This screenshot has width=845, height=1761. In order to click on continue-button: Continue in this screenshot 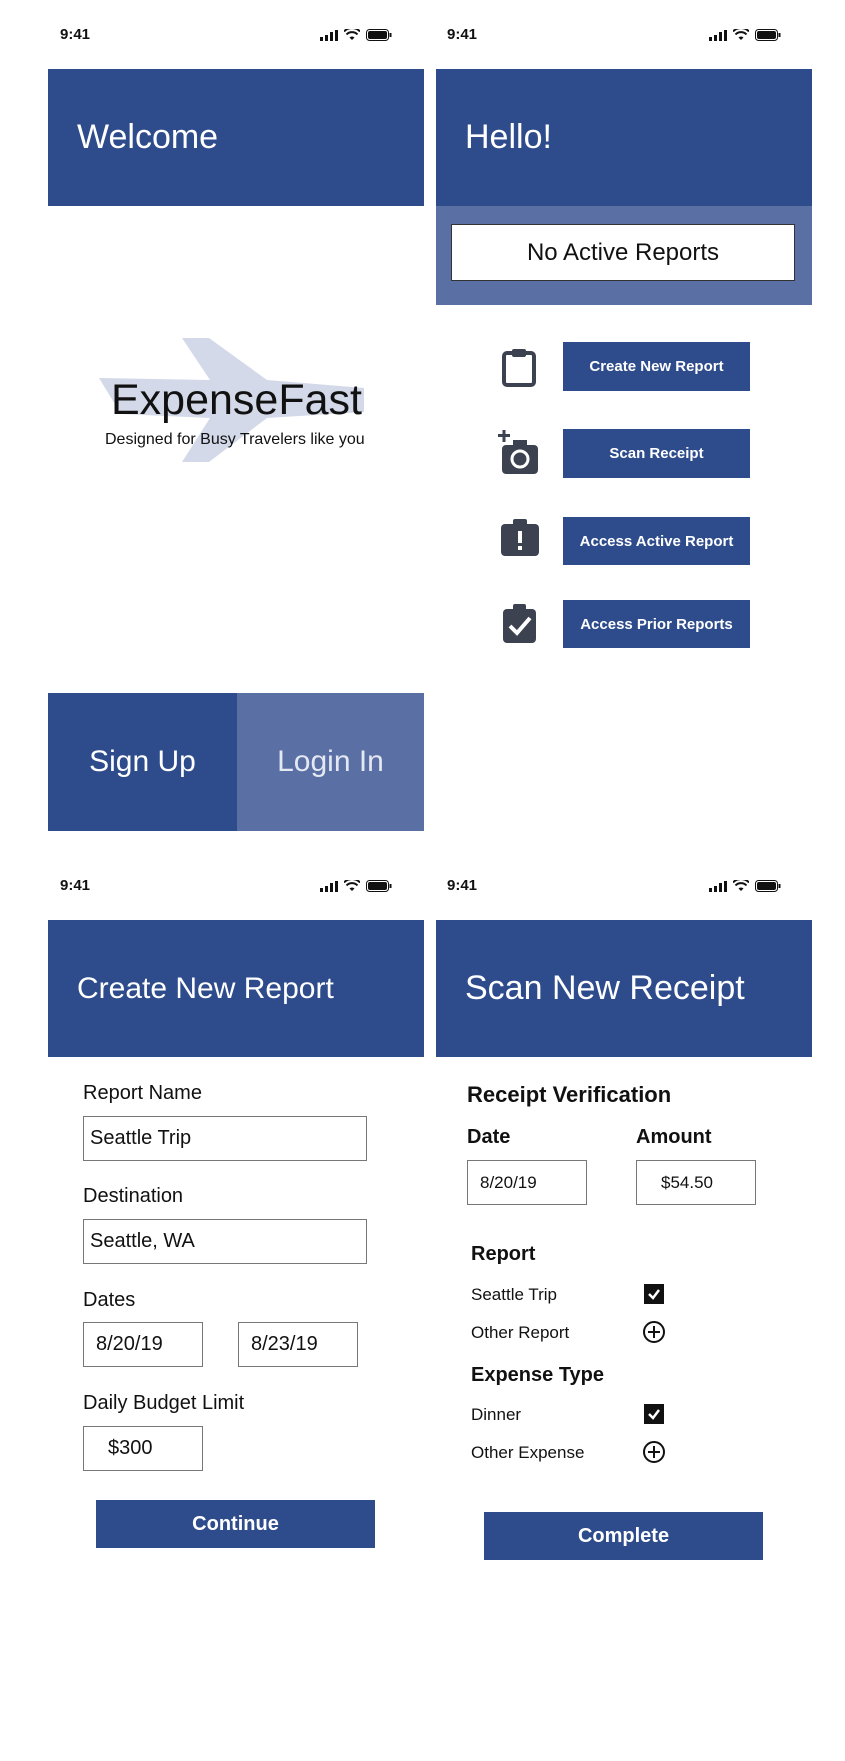, I will do `click(235, 1524)`.